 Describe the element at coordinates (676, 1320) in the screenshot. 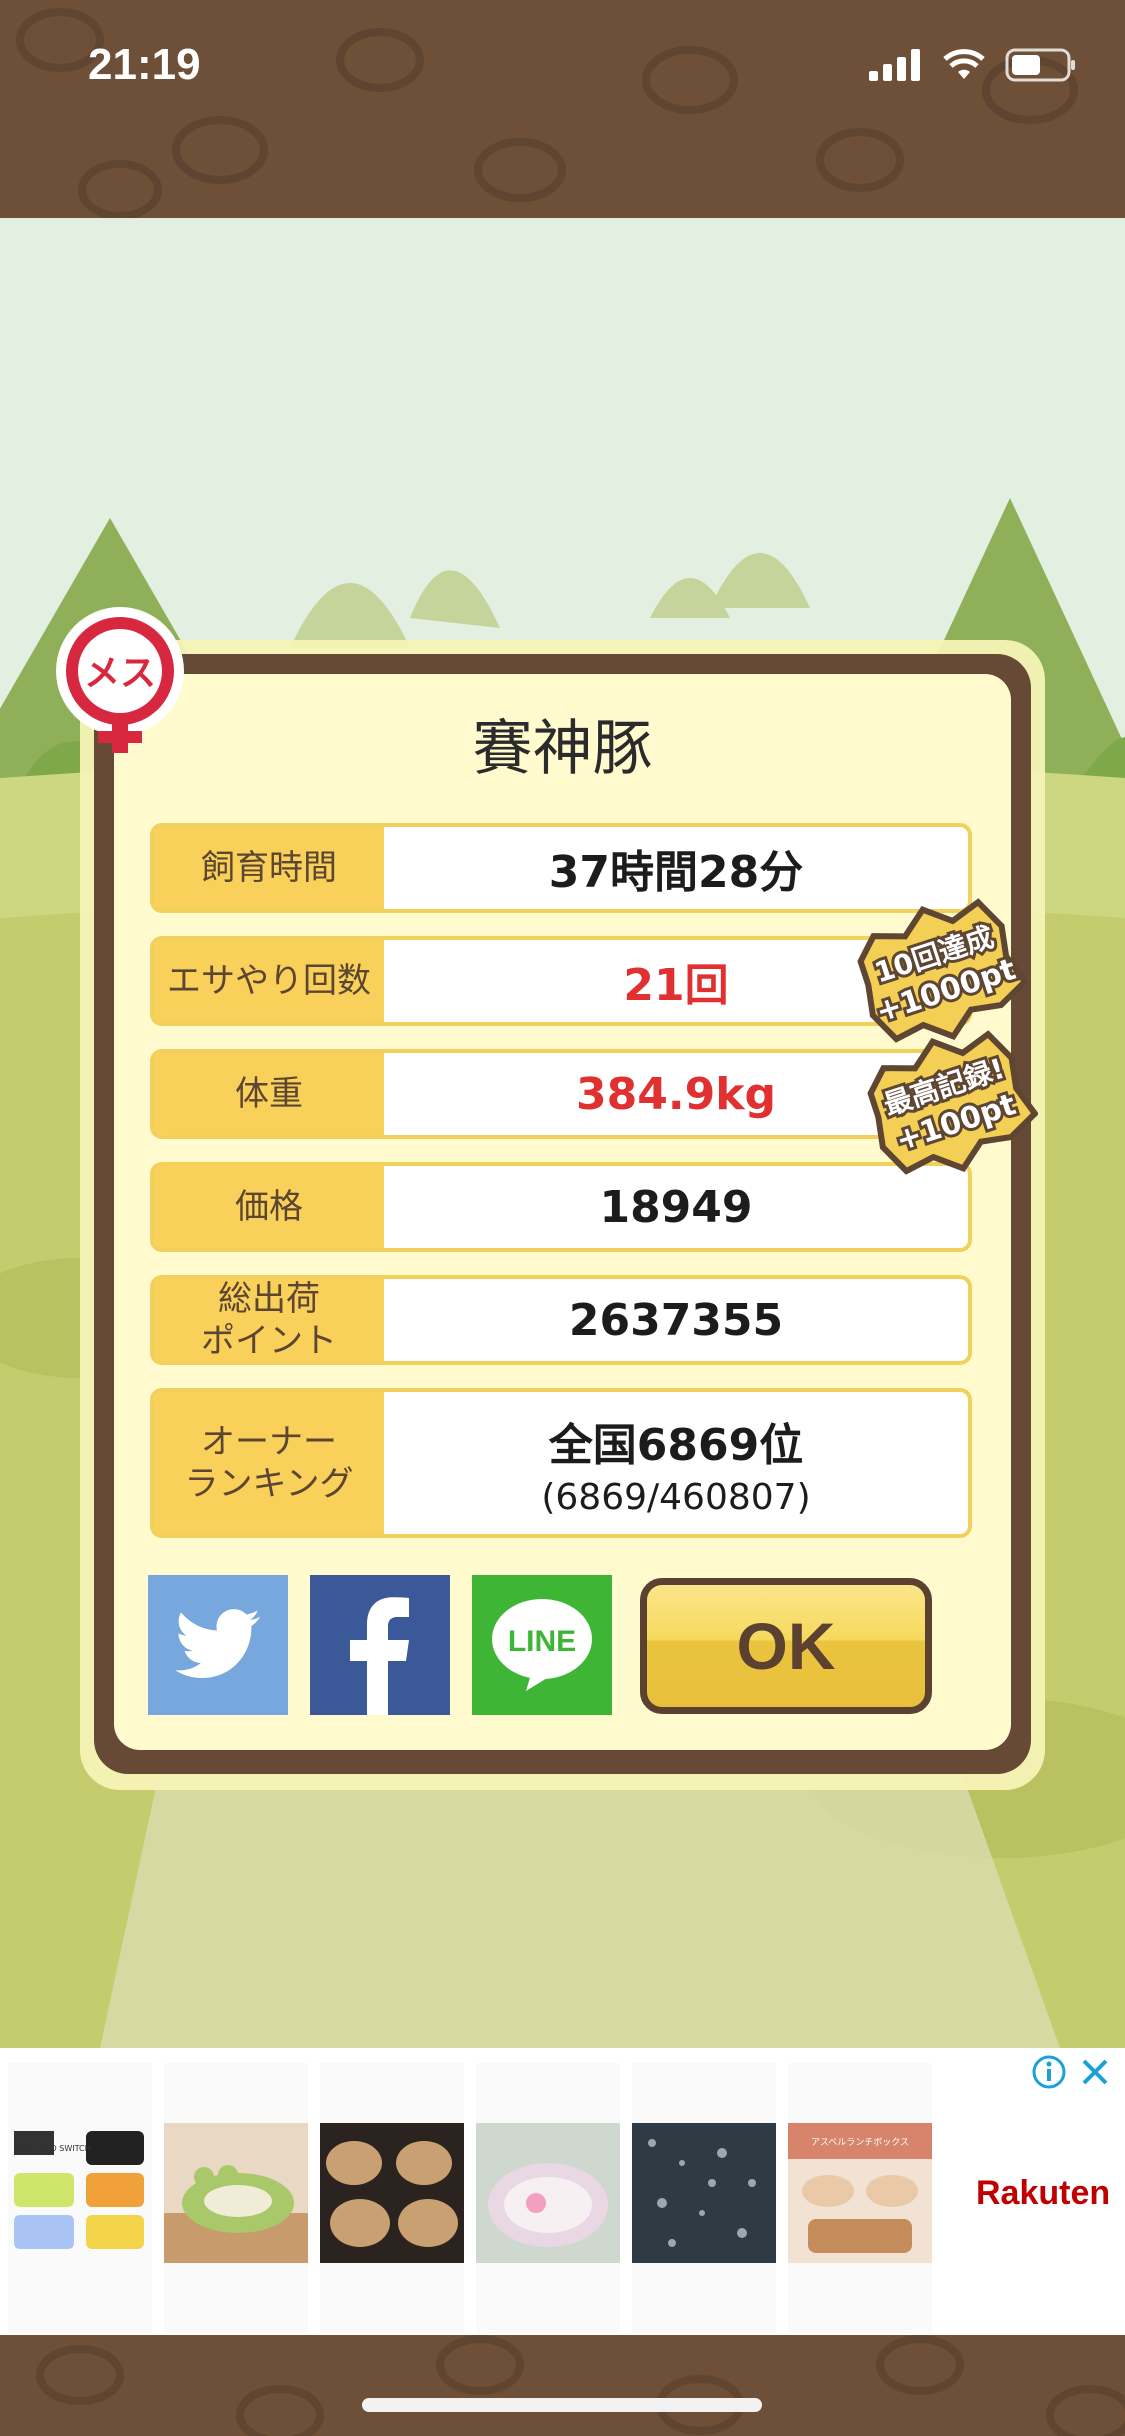

I see `stat-value: 2637355` at that location.